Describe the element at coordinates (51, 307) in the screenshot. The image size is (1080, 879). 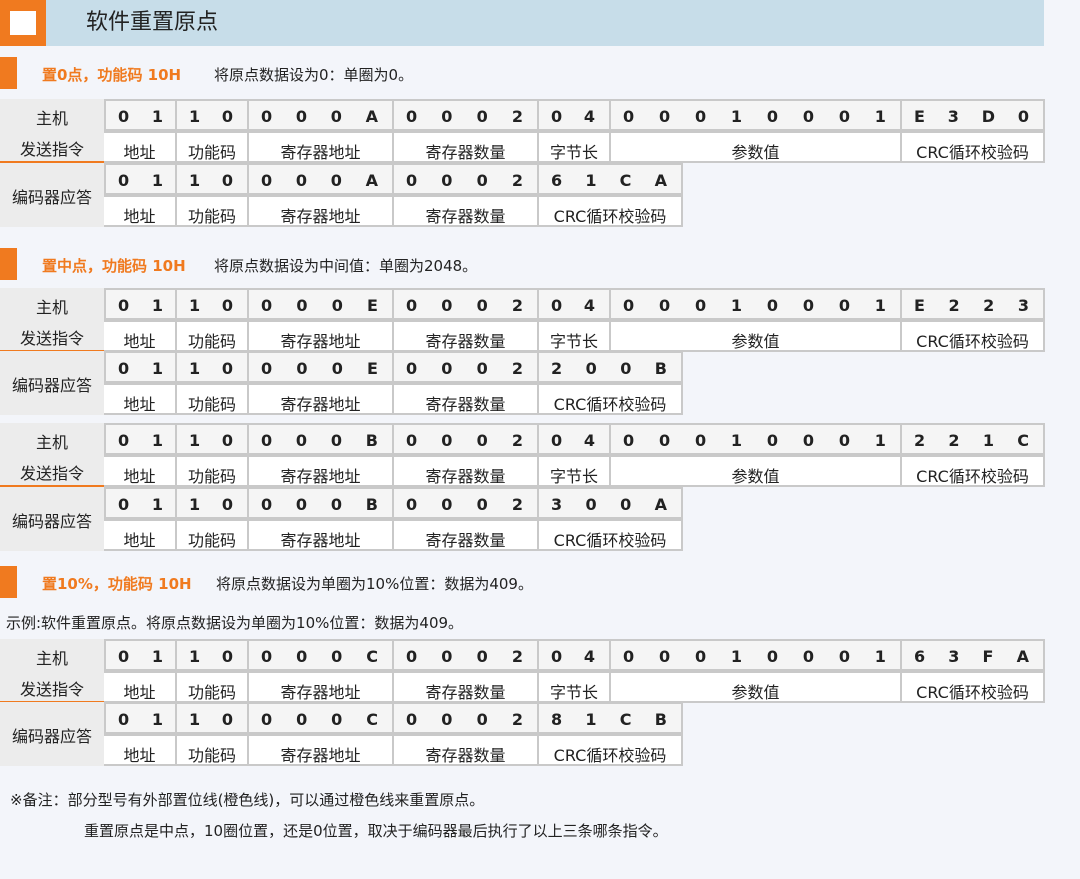
I see `host-label: 主机` at that location.